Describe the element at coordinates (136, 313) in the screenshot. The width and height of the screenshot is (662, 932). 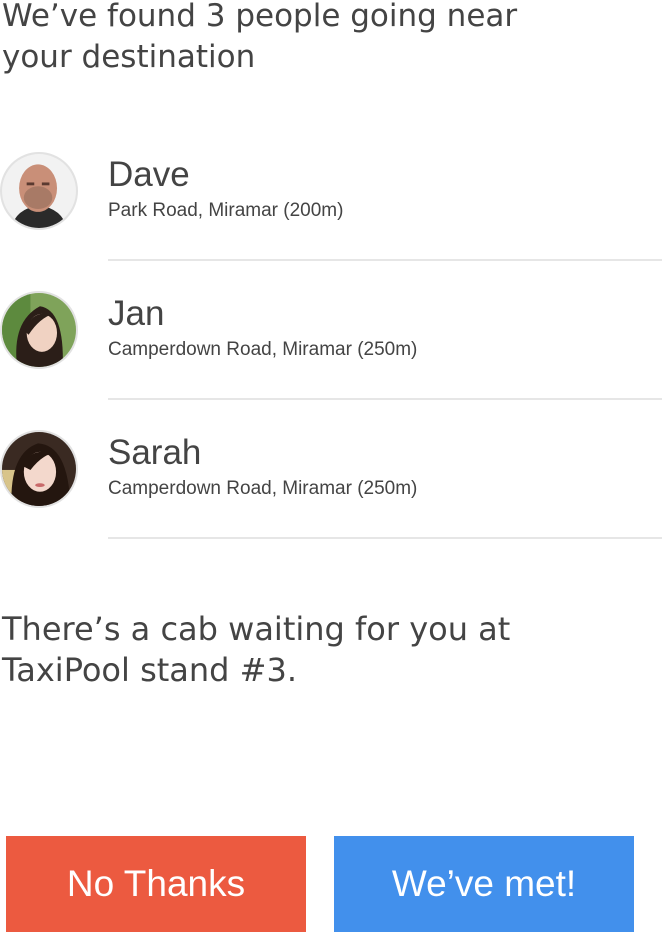
I see `person-name: Jan` at that location.